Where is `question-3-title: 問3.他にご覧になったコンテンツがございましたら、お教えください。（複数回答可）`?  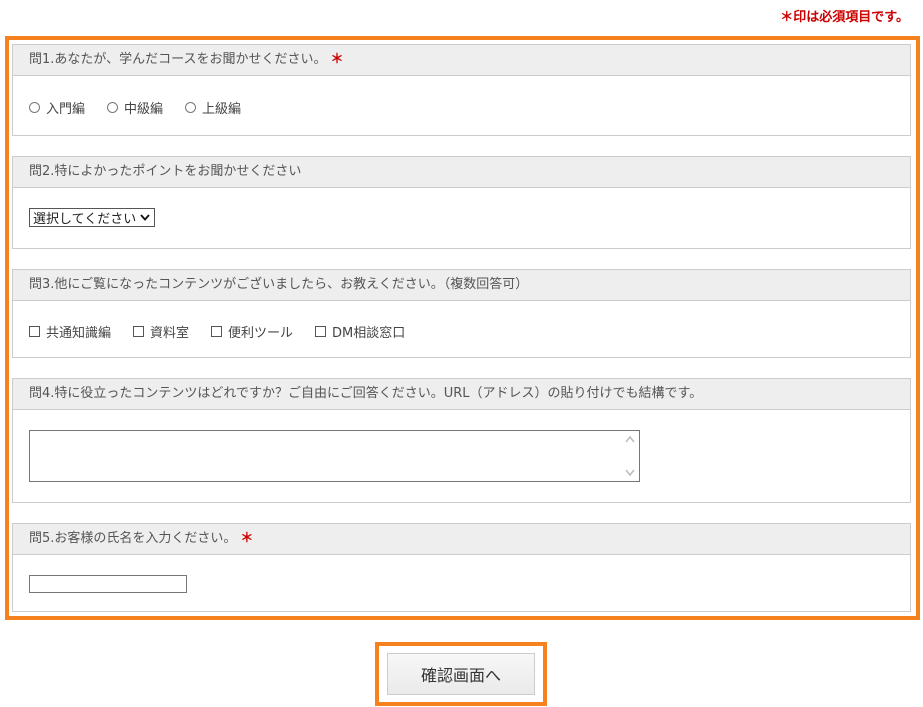
question-3-title: 問3.他にご覧になったコンテンツがございましたら、お教えください。（複数回答可） is located at coordinates (279, 284).